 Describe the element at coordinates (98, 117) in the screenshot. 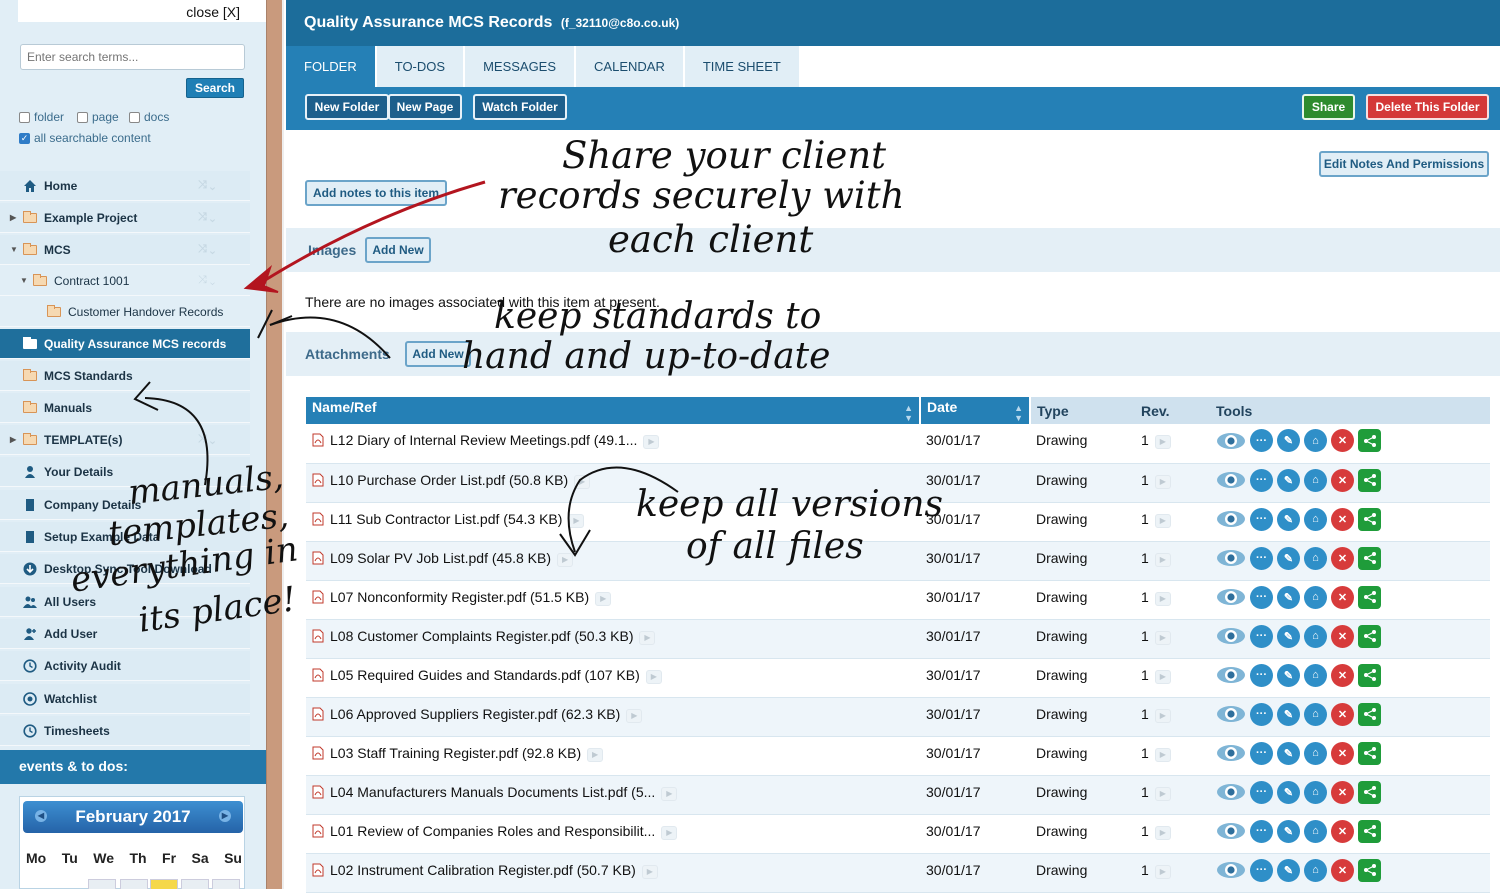

I see `filter-page: page` at that location.